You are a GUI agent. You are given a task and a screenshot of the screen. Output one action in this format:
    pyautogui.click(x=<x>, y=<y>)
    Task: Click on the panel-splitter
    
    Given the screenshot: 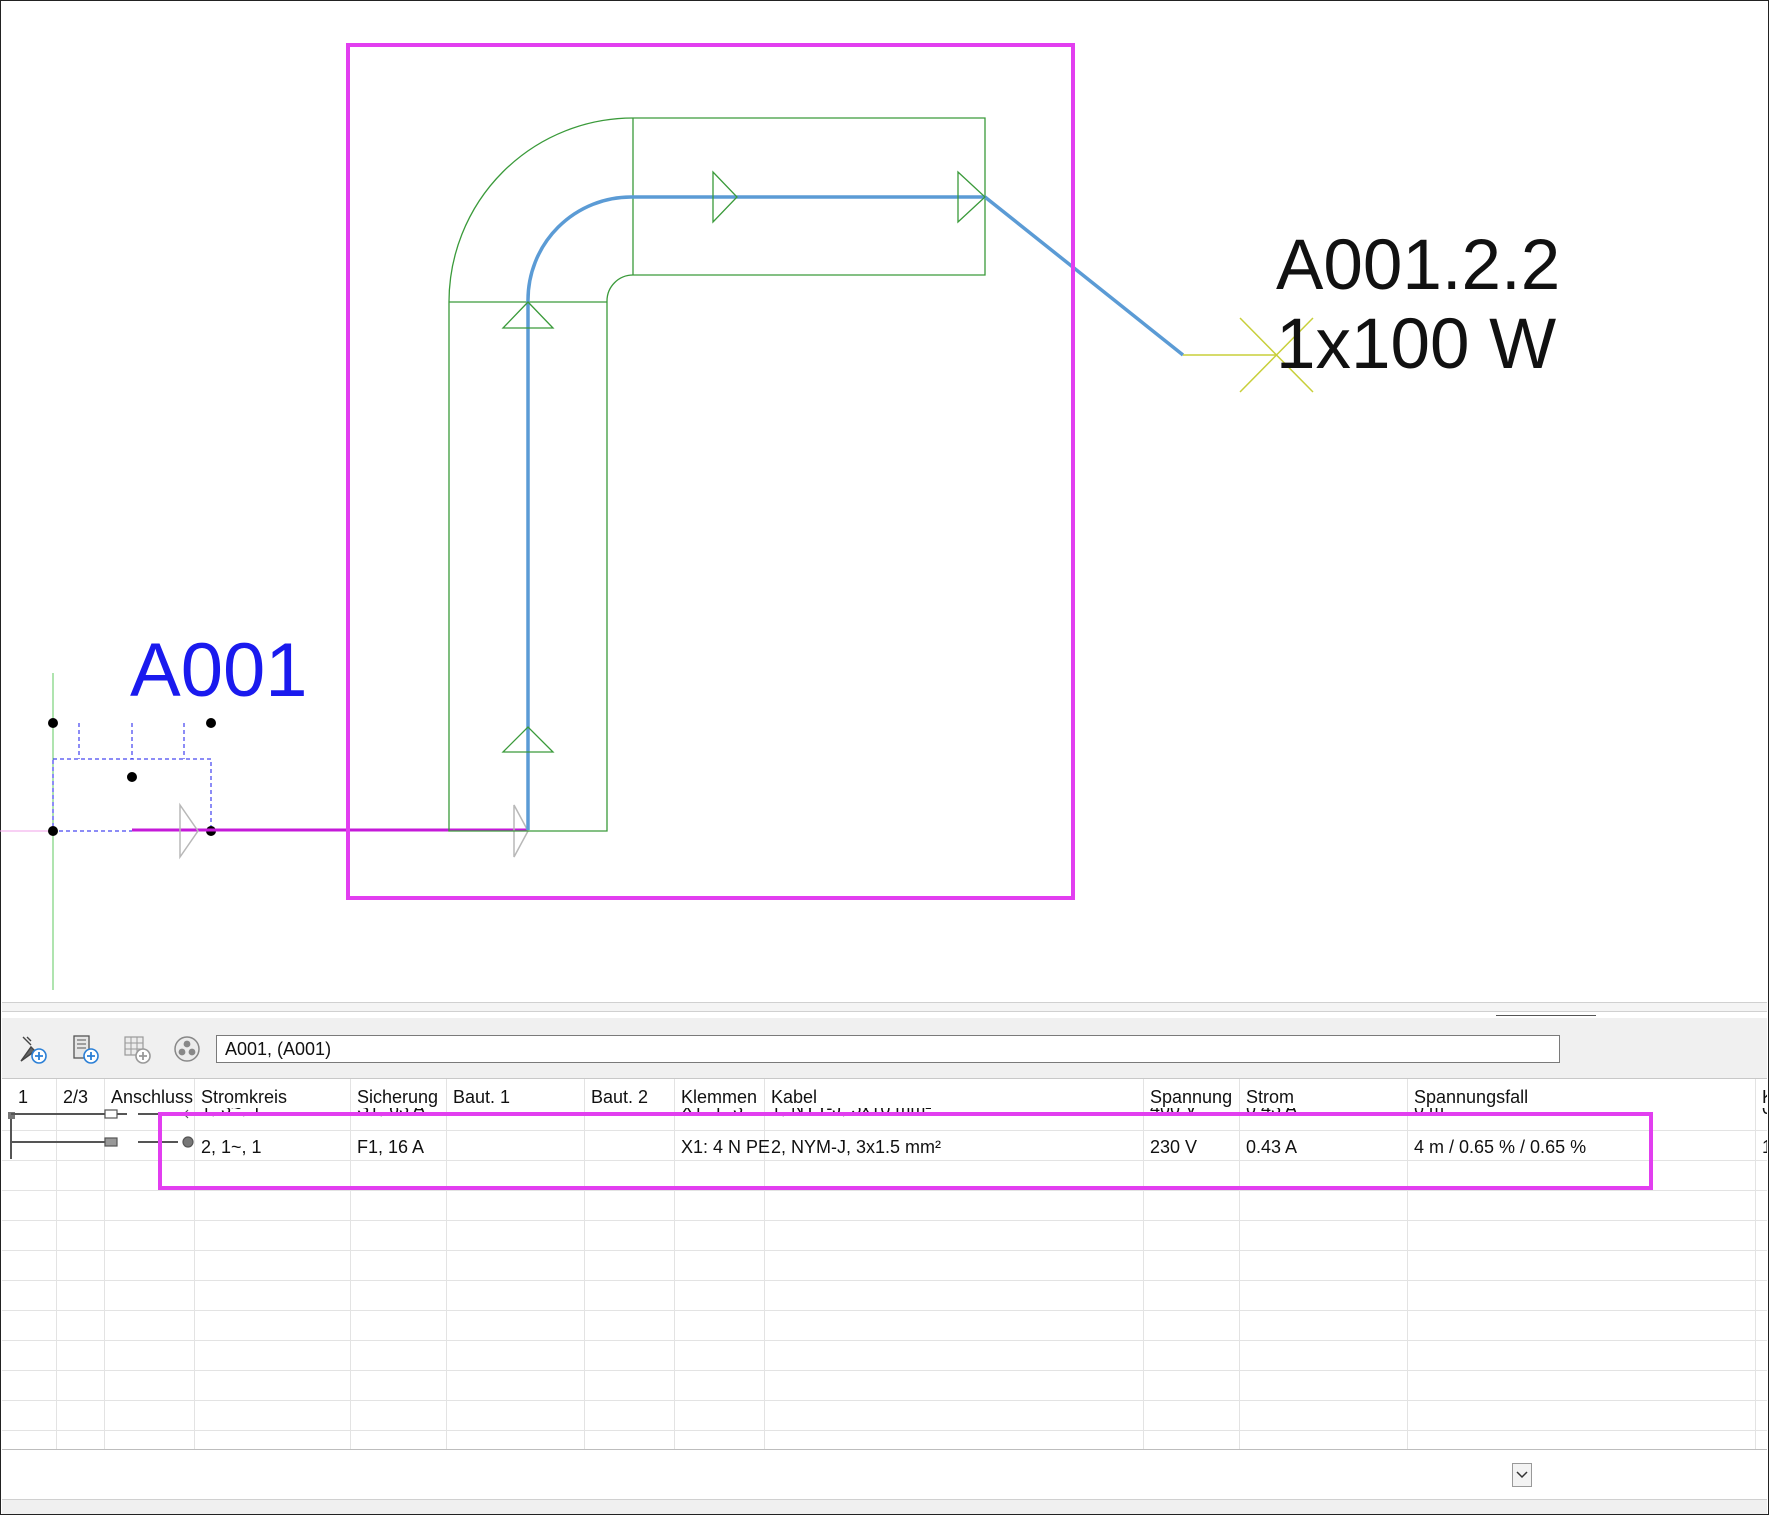 What is the action you would take?
    pyautogui.click(x=884, y=1007)
    